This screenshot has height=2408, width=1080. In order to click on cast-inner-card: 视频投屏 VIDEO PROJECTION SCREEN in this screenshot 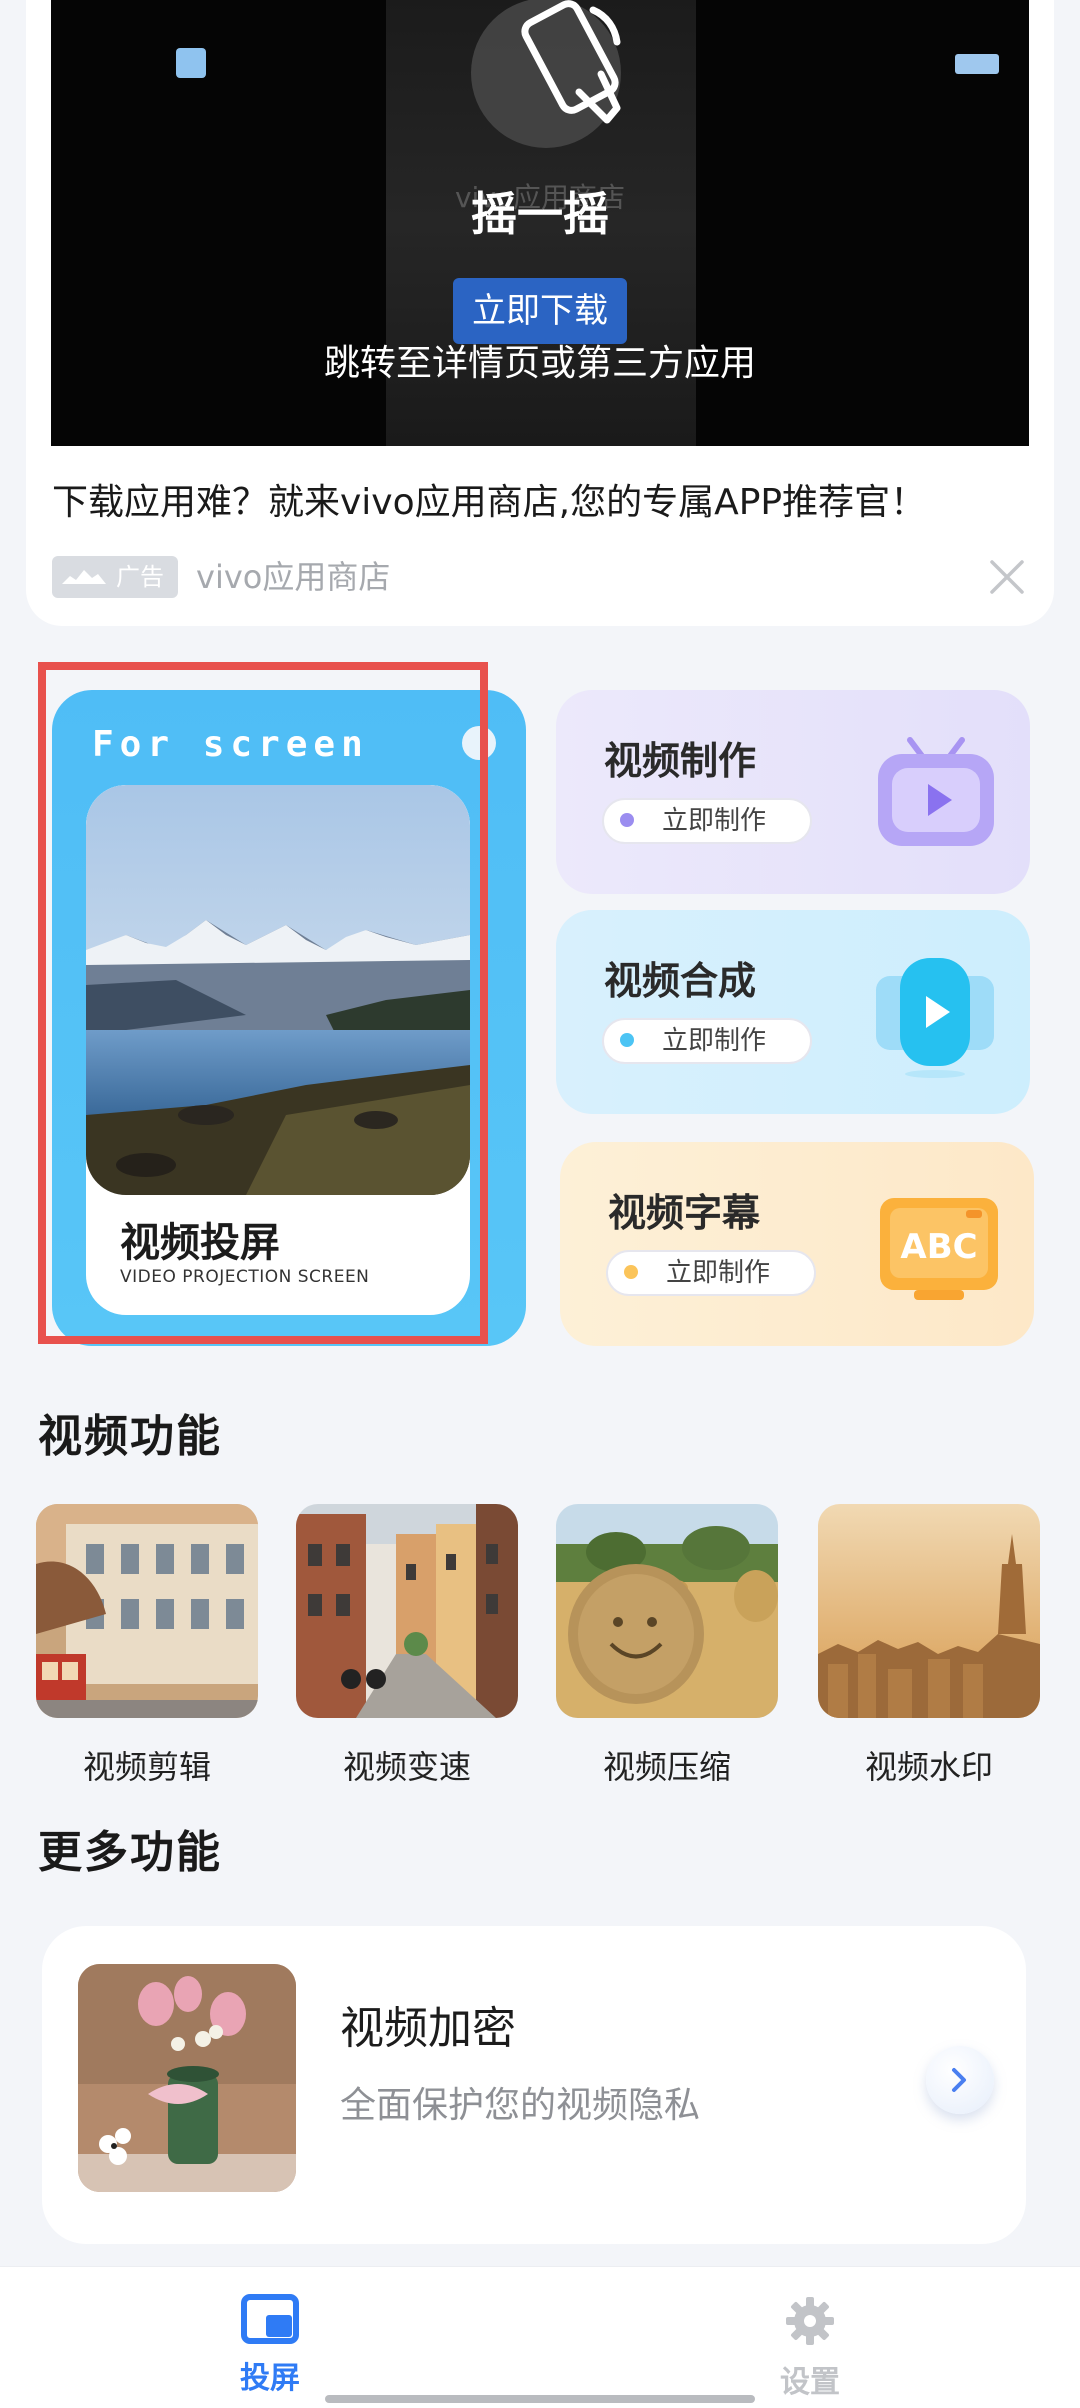, I will do `click(278, 1050)`.